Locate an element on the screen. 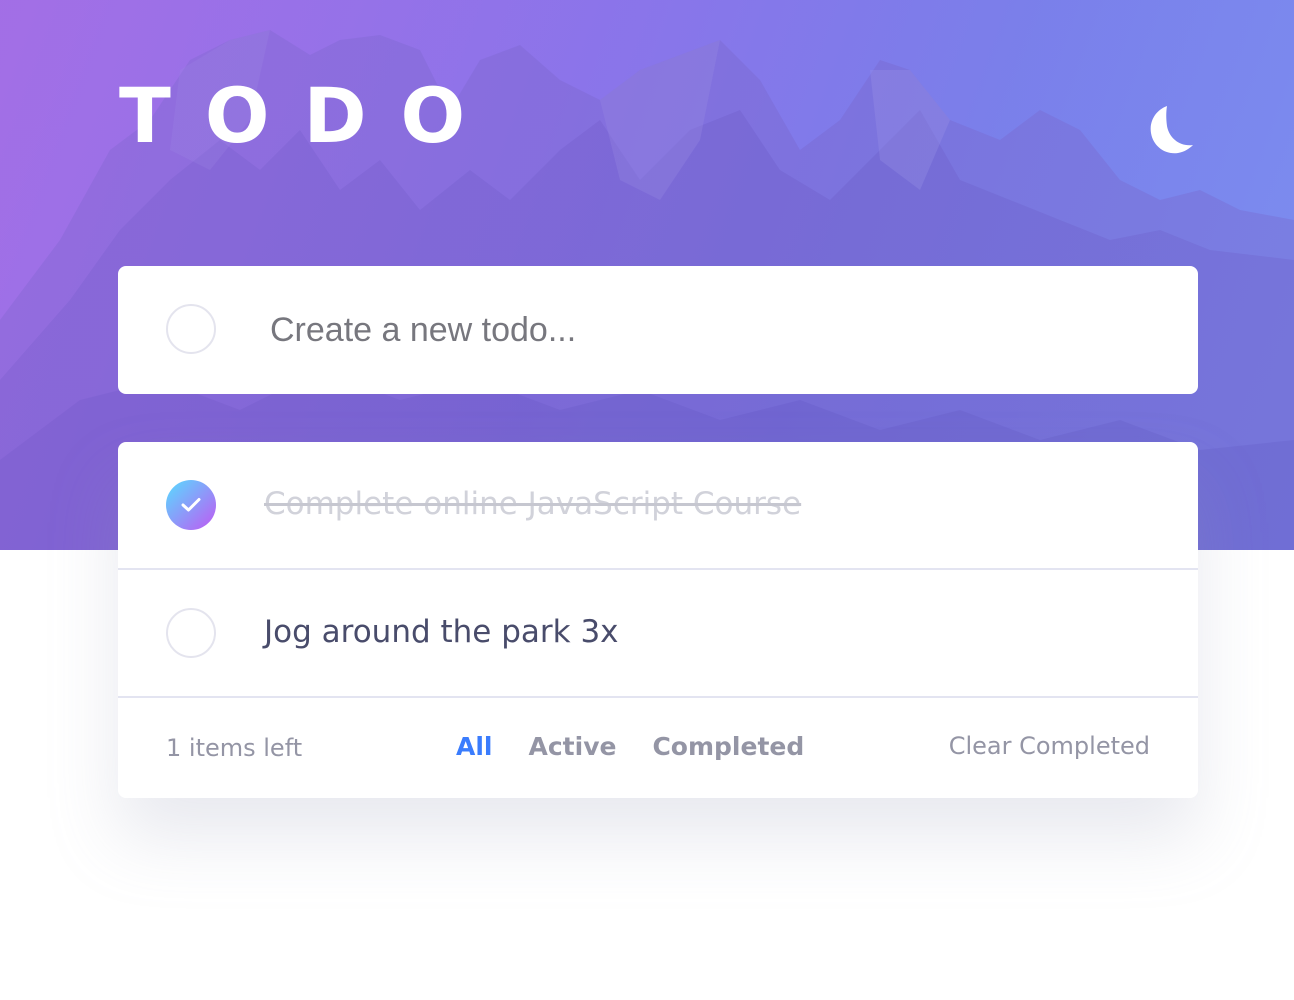 The width and height of the screenshot is (1294, 1000). filter-all-button: All is located at coordinates (474, 746).